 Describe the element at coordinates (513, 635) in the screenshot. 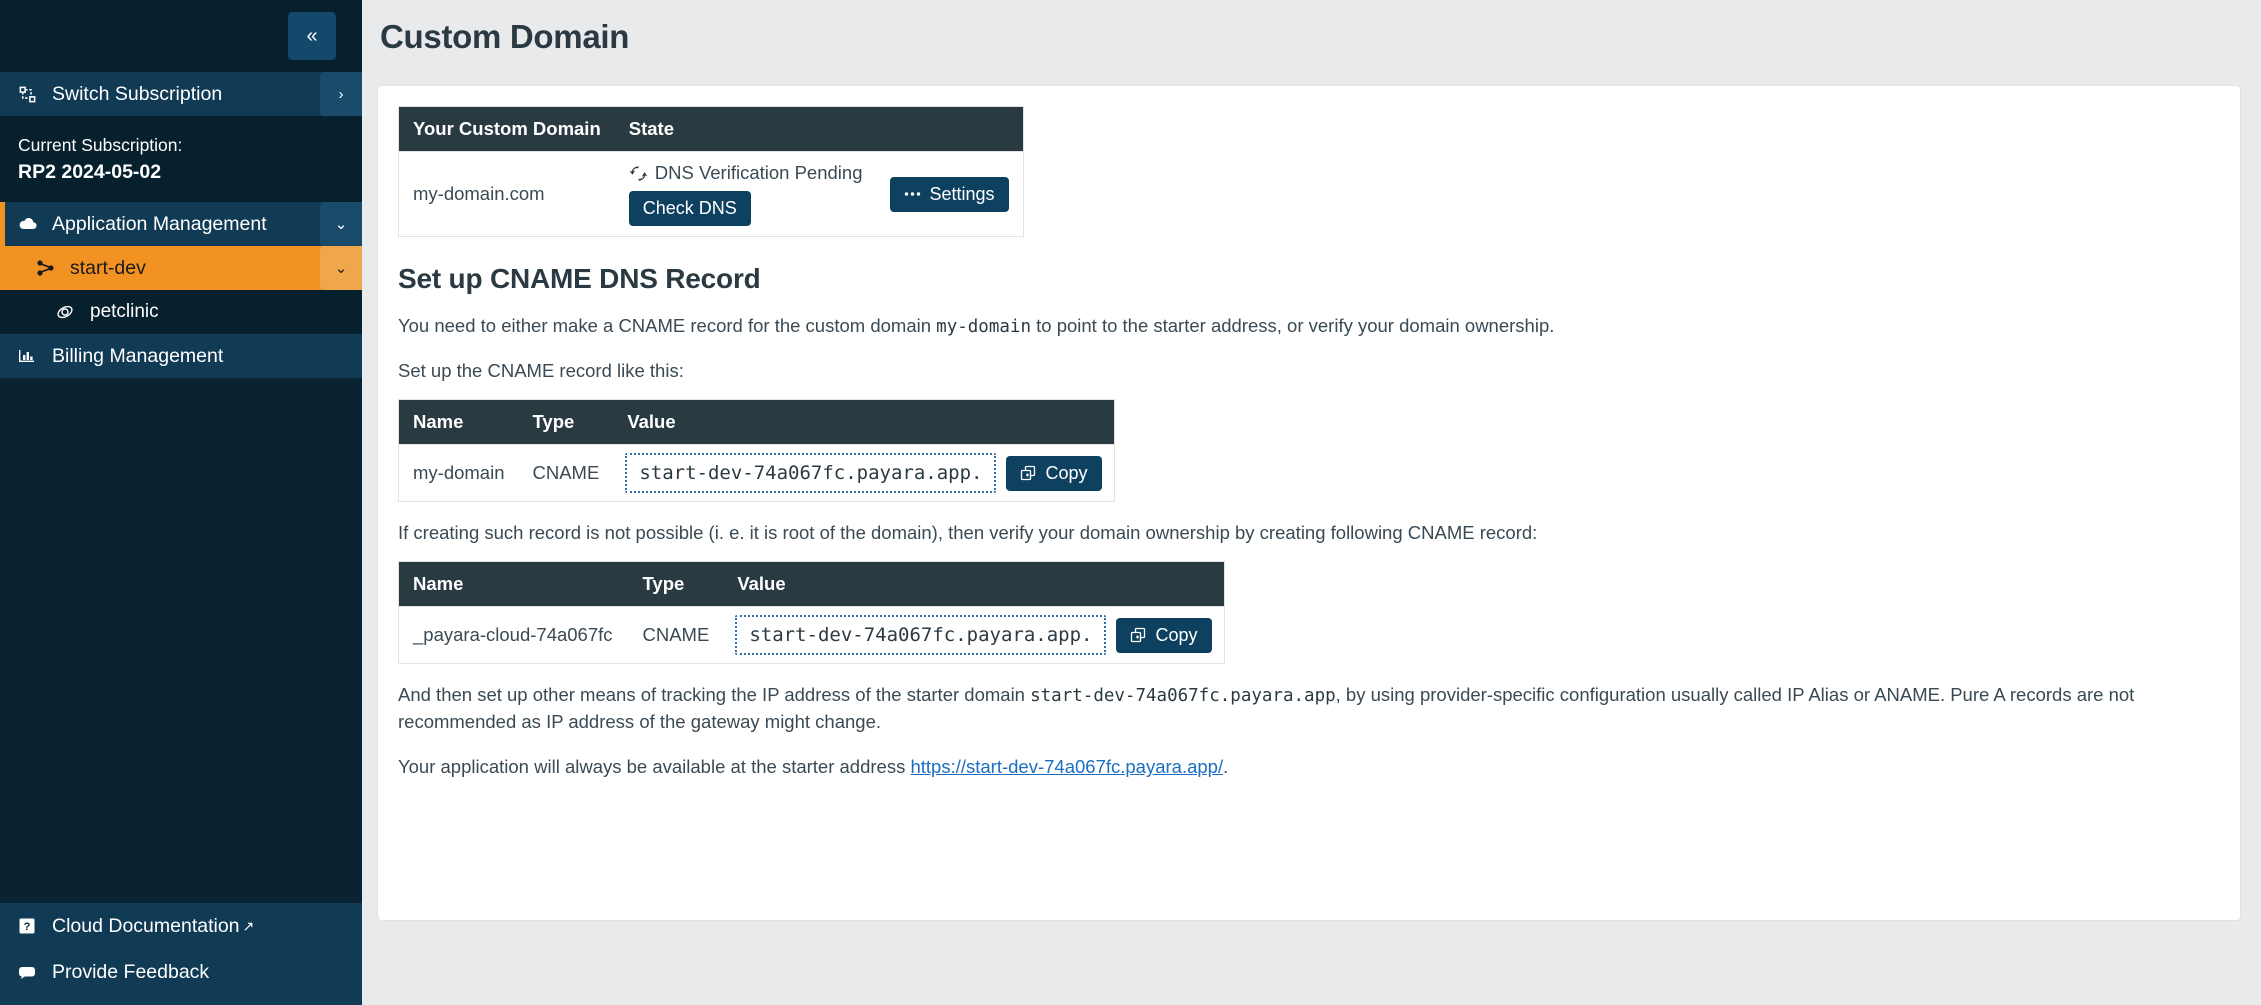

I see `cell-record-name: _payara-cloud-74a067fc` at that location.